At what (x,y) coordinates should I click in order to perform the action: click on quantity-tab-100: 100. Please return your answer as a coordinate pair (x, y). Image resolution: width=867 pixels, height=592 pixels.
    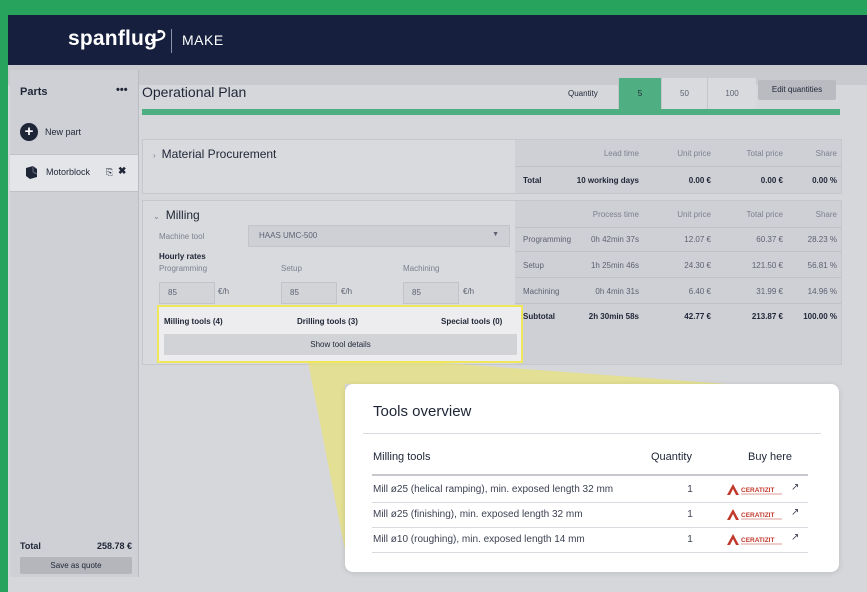
    Looking at the image, I should click on (731, 93).